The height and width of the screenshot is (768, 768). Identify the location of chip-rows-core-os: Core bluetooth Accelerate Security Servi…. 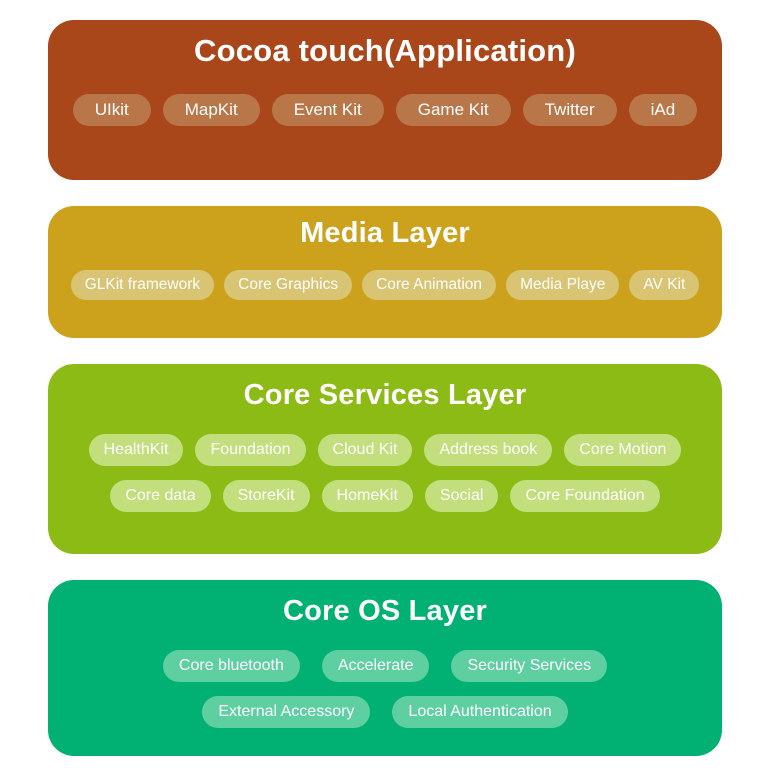
(385, 688).